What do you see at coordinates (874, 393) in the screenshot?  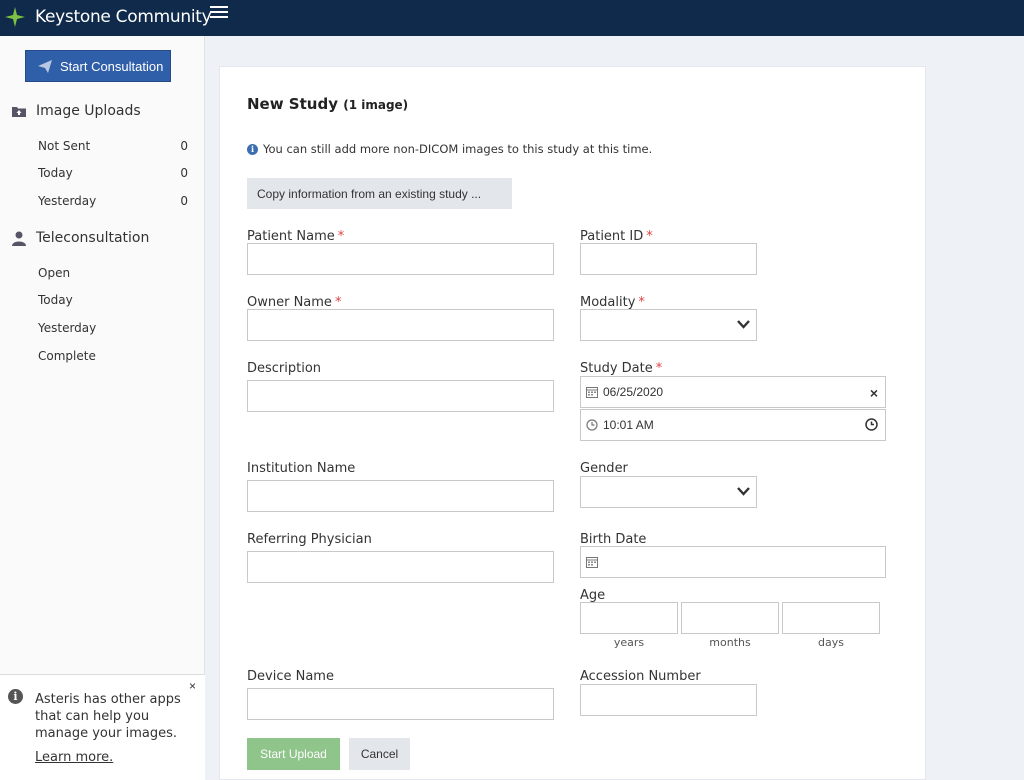 I see `clear-date-icon: ×` at bounding box center [874, 393].